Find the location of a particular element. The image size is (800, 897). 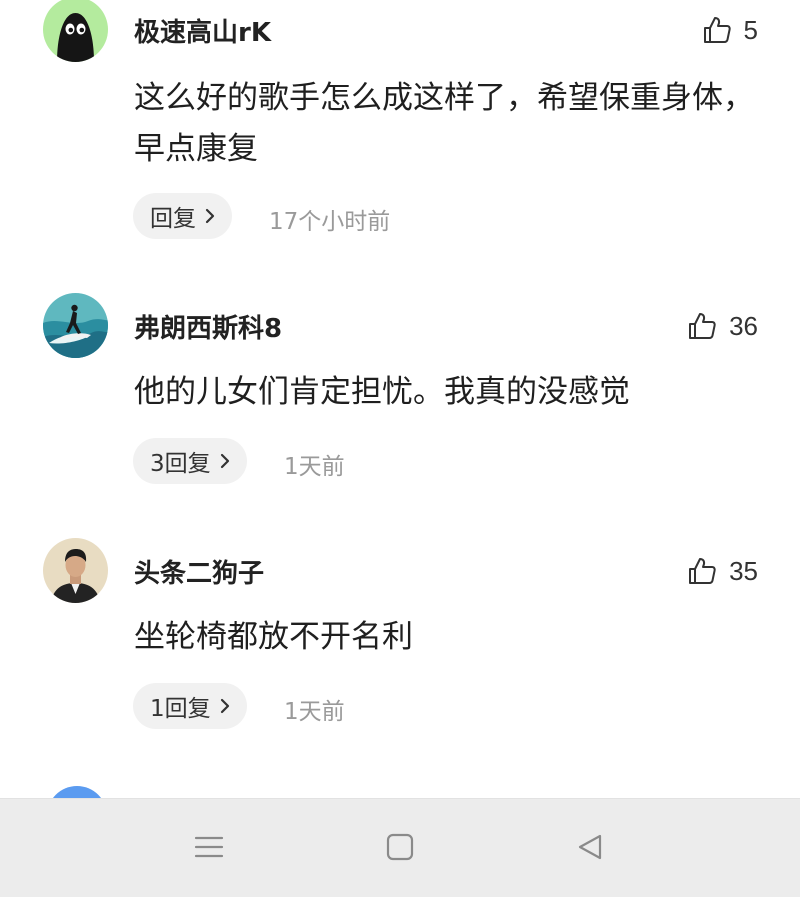

reply-button: 3回复 is located at coordinates (190, 461).